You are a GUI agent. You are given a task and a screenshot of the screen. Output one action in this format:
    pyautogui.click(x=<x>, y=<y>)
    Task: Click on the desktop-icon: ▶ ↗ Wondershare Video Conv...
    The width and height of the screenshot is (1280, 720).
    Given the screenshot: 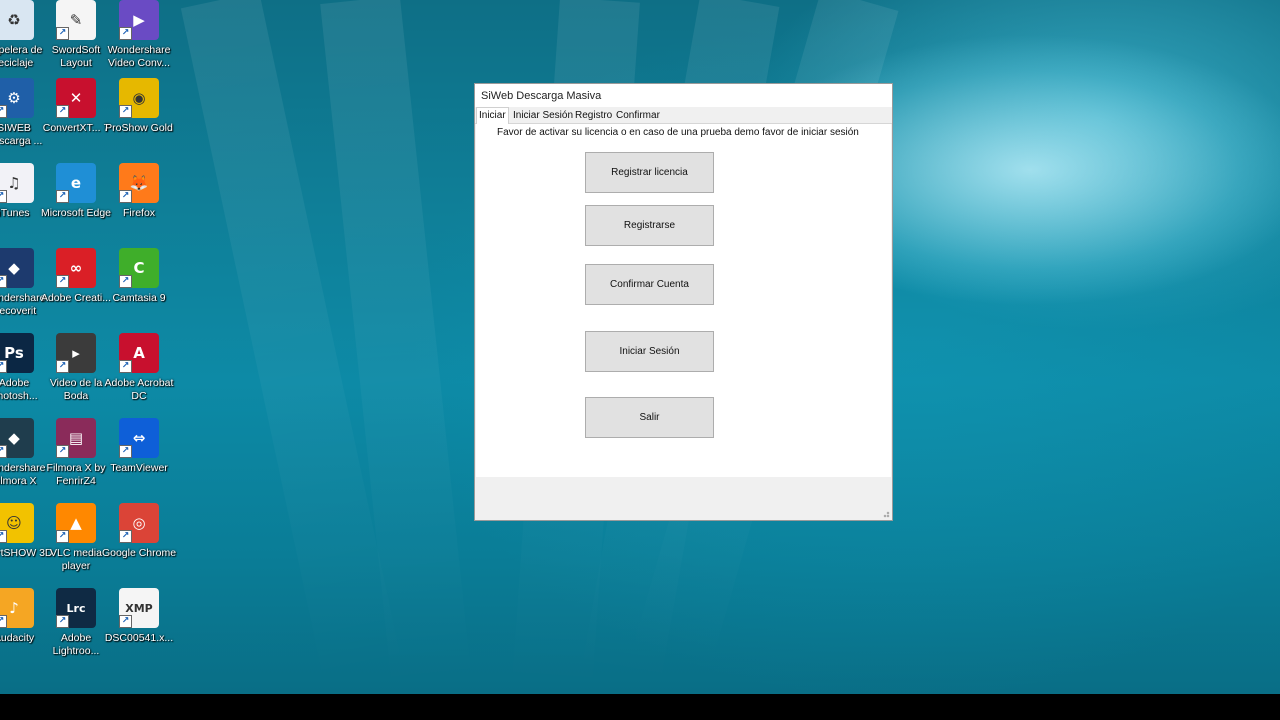 What is the action you would take?
    pyautogui.click(x=139, y=34)
    